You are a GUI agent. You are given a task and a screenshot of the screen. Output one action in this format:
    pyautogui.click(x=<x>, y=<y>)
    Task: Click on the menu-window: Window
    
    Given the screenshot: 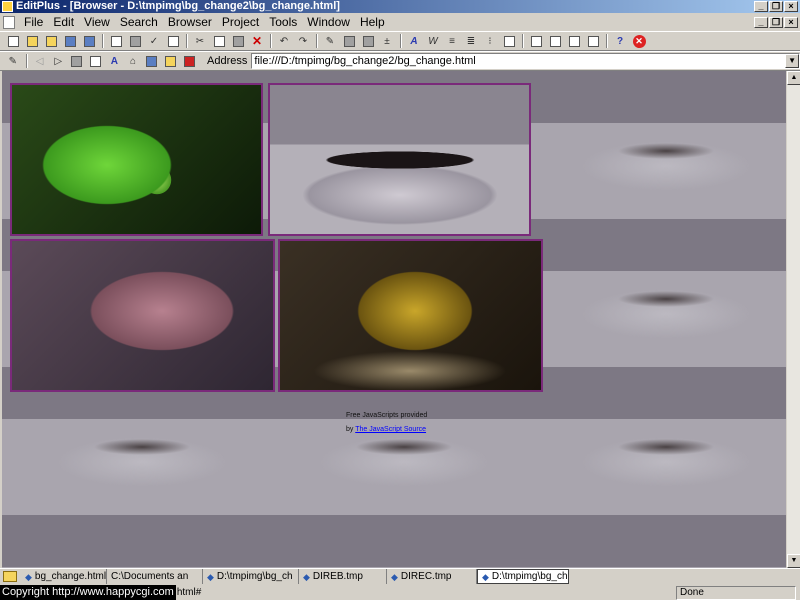 What is the action you would take?
    pyautogui.click(x=328, y=22)
    